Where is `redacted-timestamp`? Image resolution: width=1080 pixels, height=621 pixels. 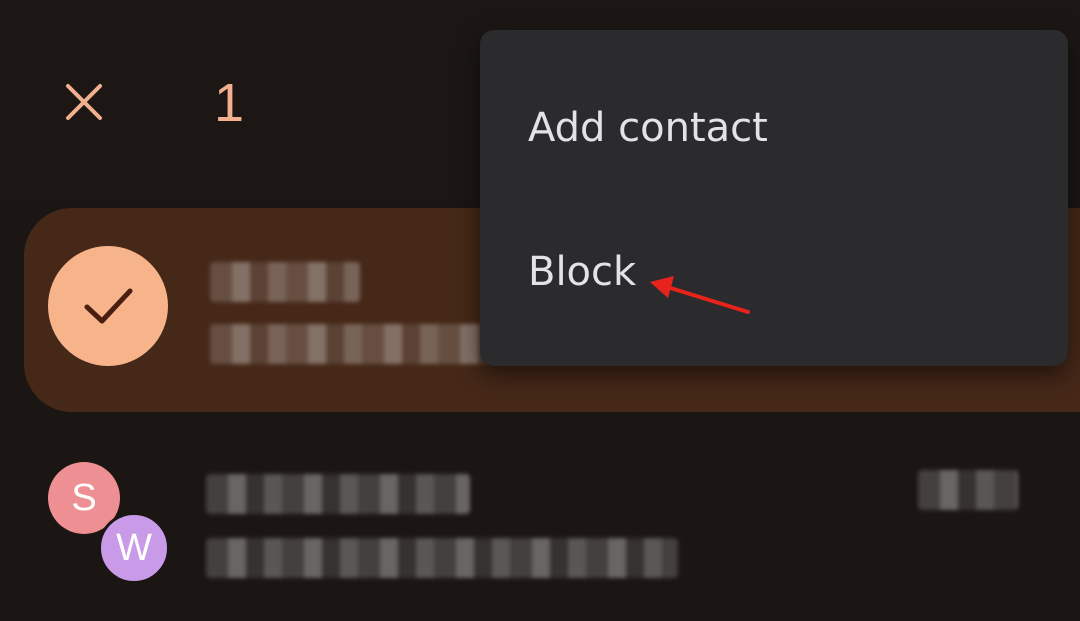 redacted-timestamp is located at coordinates (968, 490).